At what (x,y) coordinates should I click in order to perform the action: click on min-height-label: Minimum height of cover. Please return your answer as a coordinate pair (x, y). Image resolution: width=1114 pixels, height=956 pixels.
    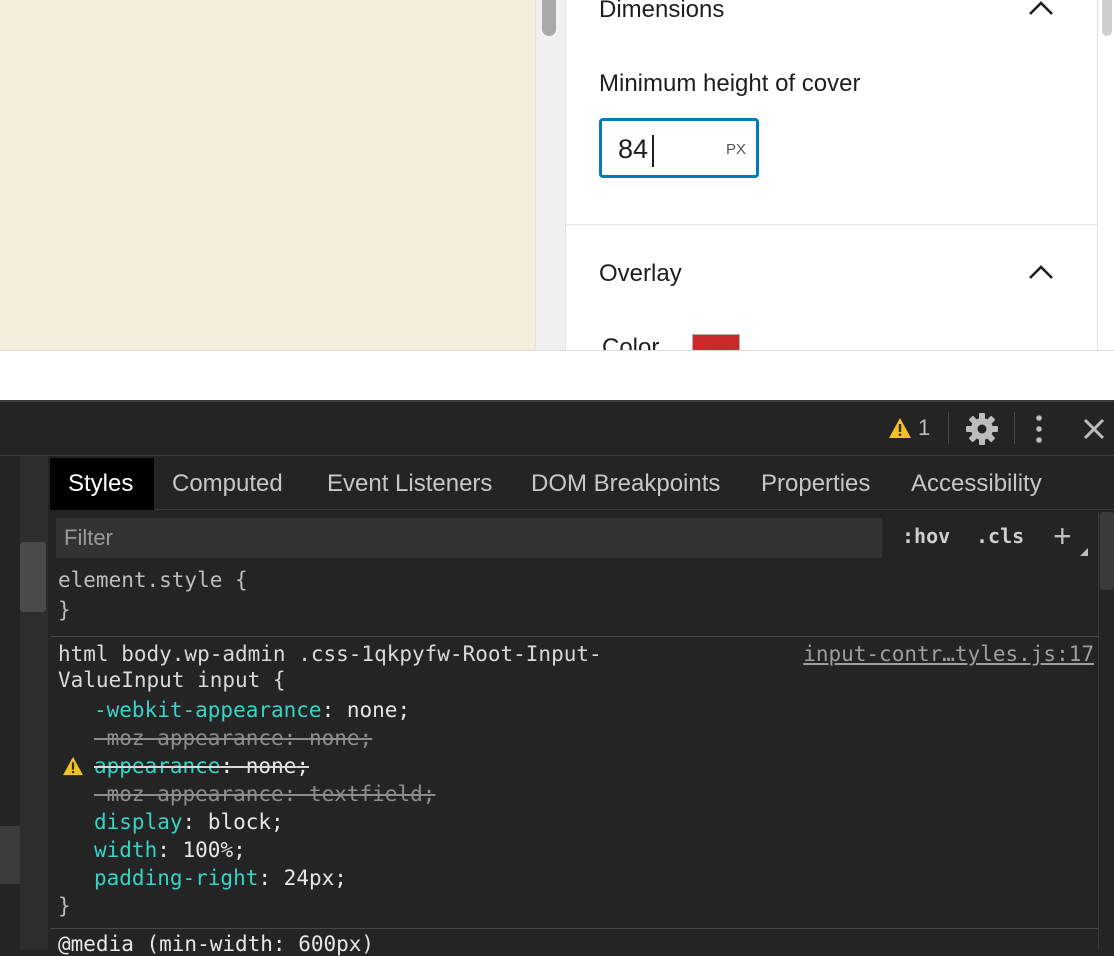
    Looking at the image, I should click on (730, 83).